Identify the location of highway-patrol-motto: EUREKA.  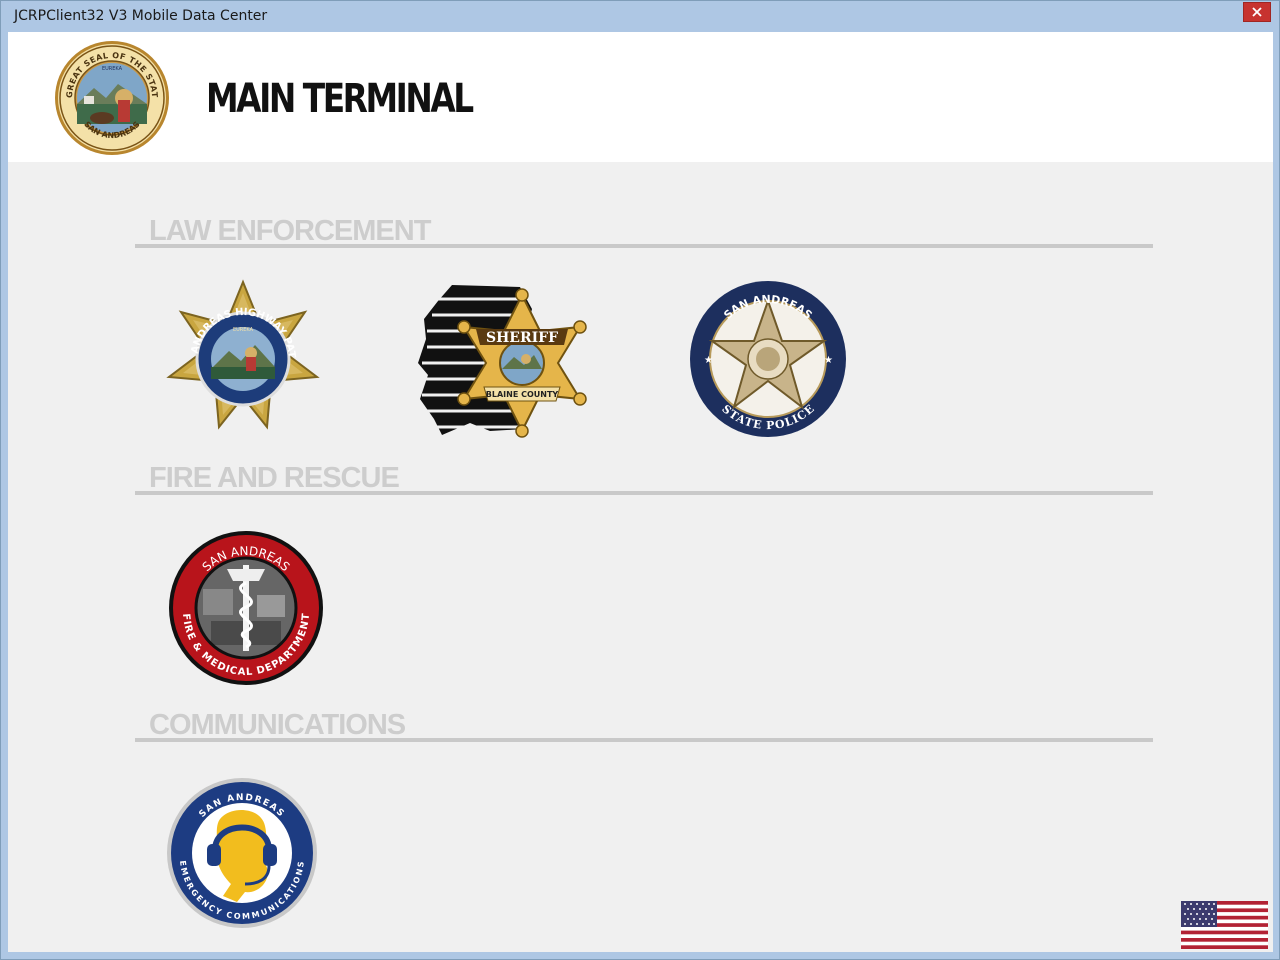
(243, 330).